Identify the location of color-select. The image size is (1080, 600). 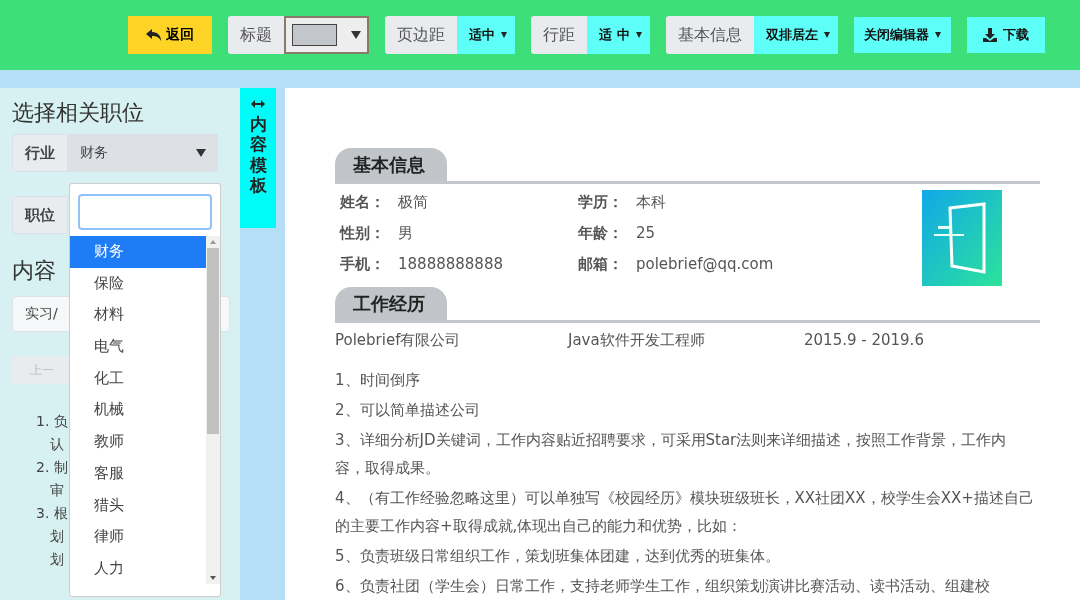
(326, 35).